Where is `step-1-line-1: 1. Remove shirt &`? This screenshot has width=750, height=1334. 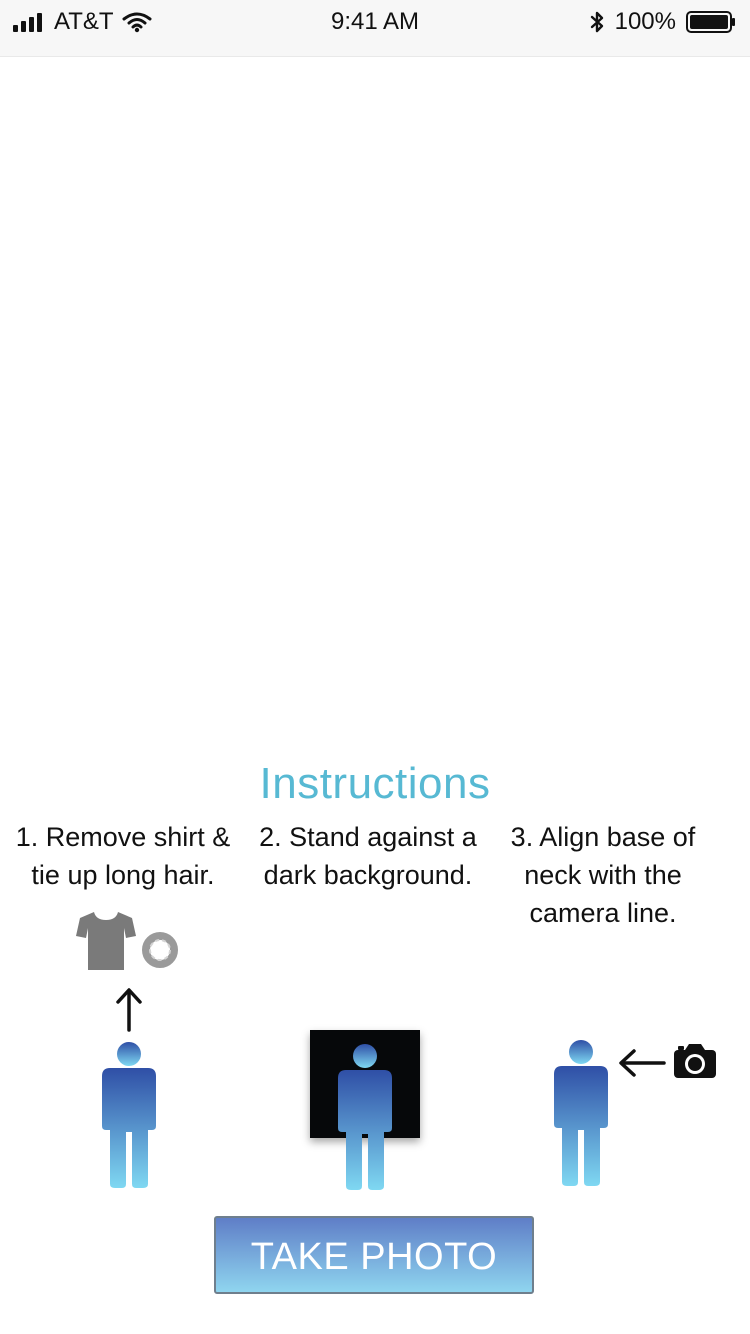
step-1-line-1: 1. Remove shirt & is located at coordinates (123, 837).